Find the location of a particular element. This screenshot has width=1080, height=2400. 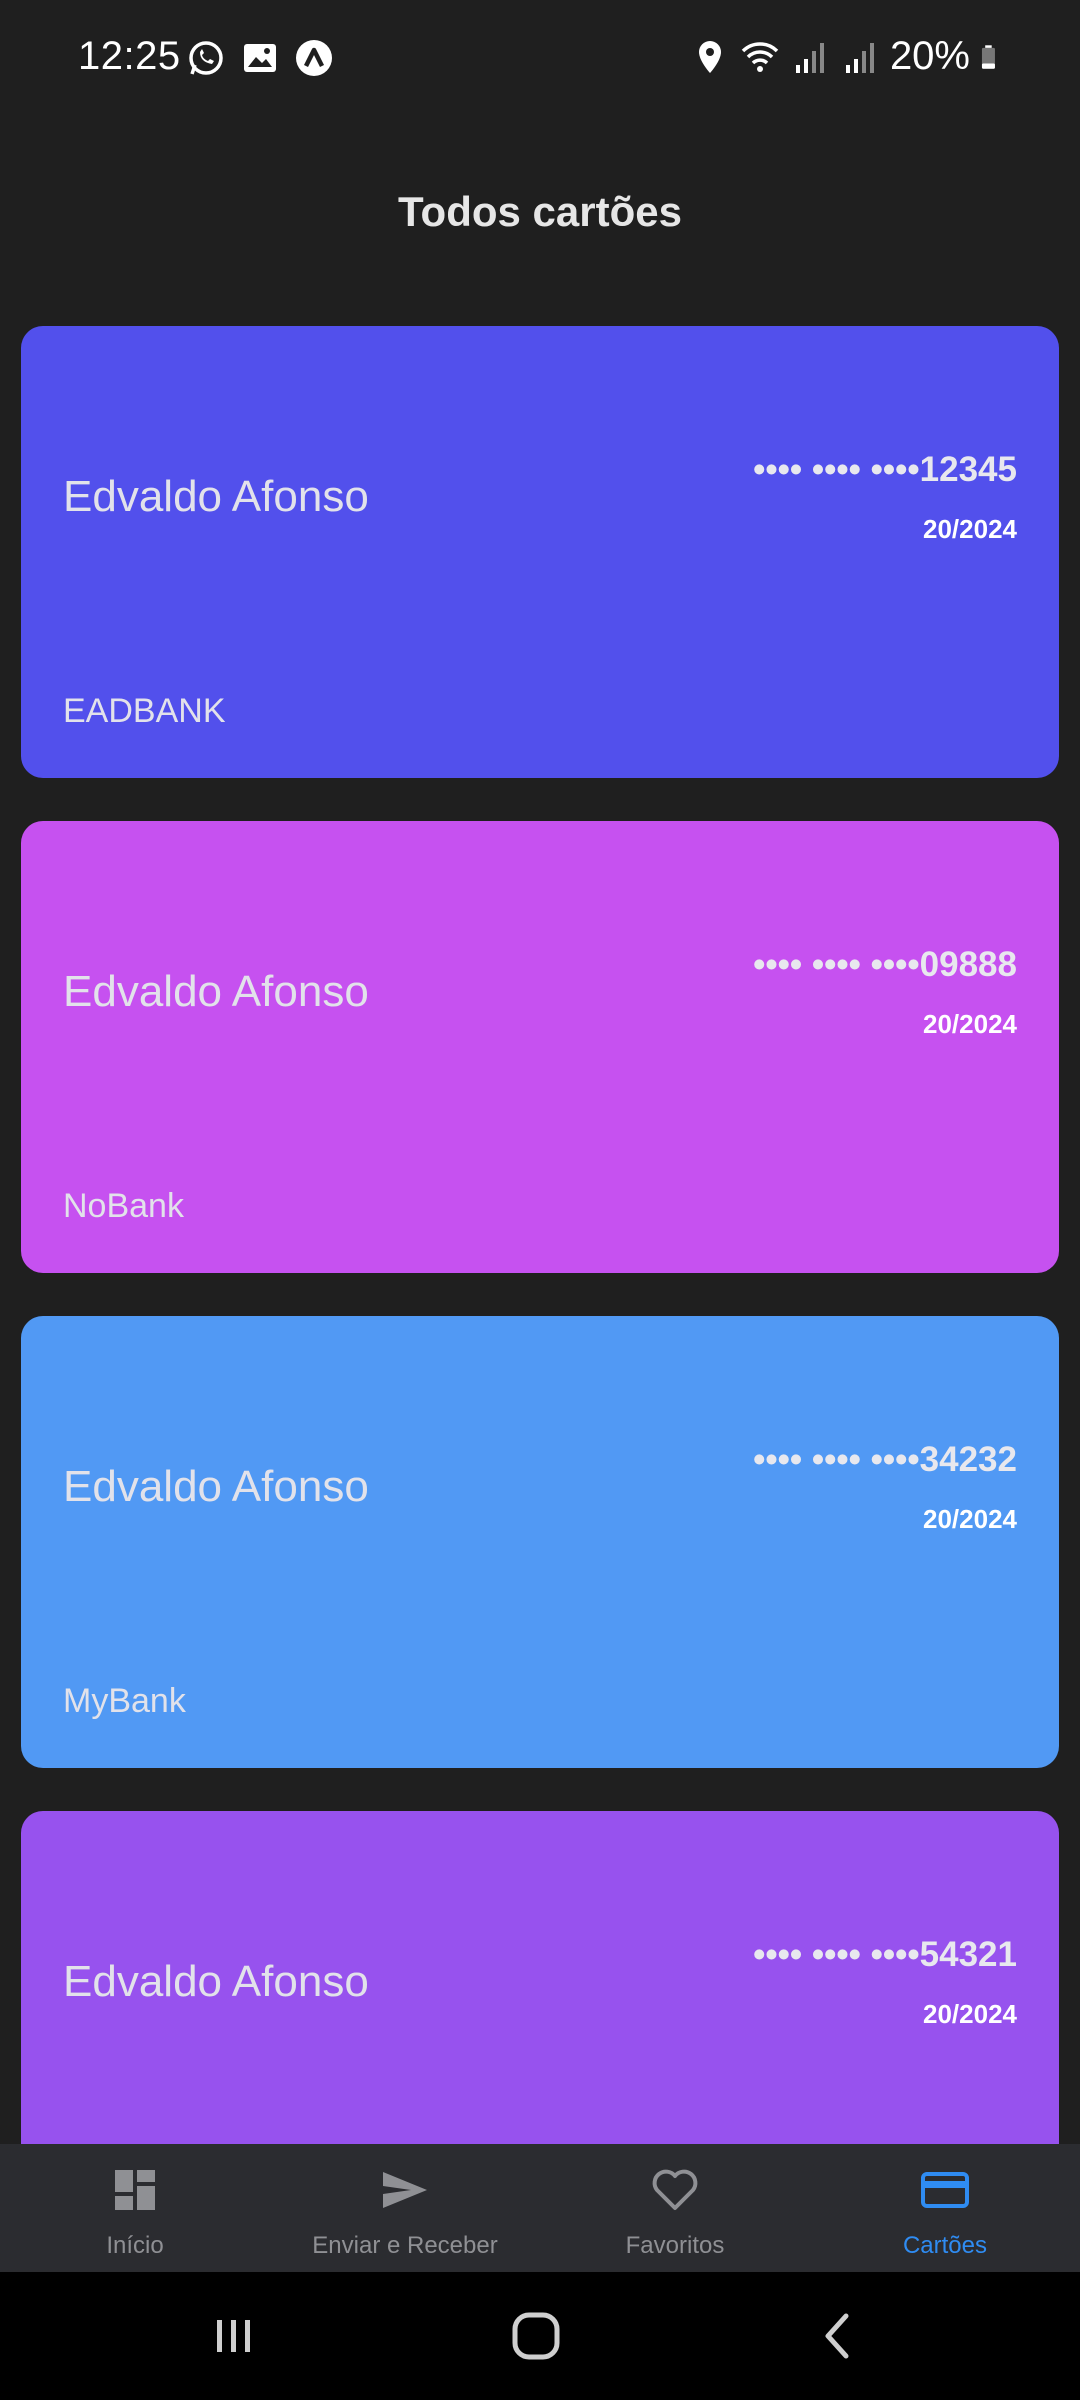

card-number: •••• •••• ••••34232 is located at coordinates (885, 1459).